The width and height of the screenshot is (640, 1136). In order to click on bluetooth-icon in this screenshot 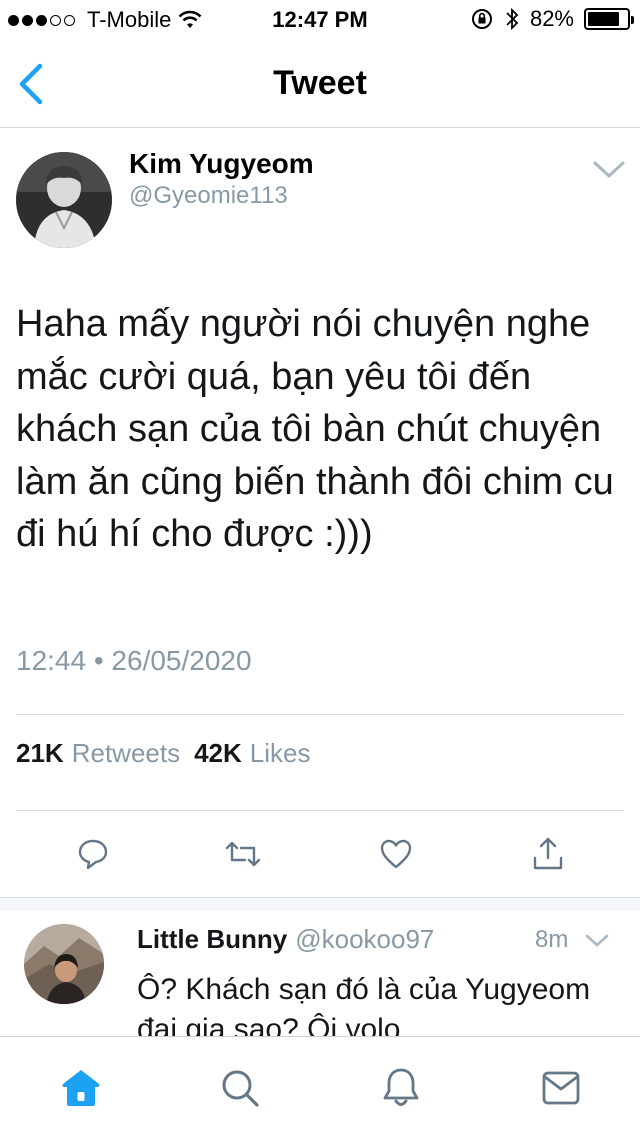, I will do `click(512, 19)`.